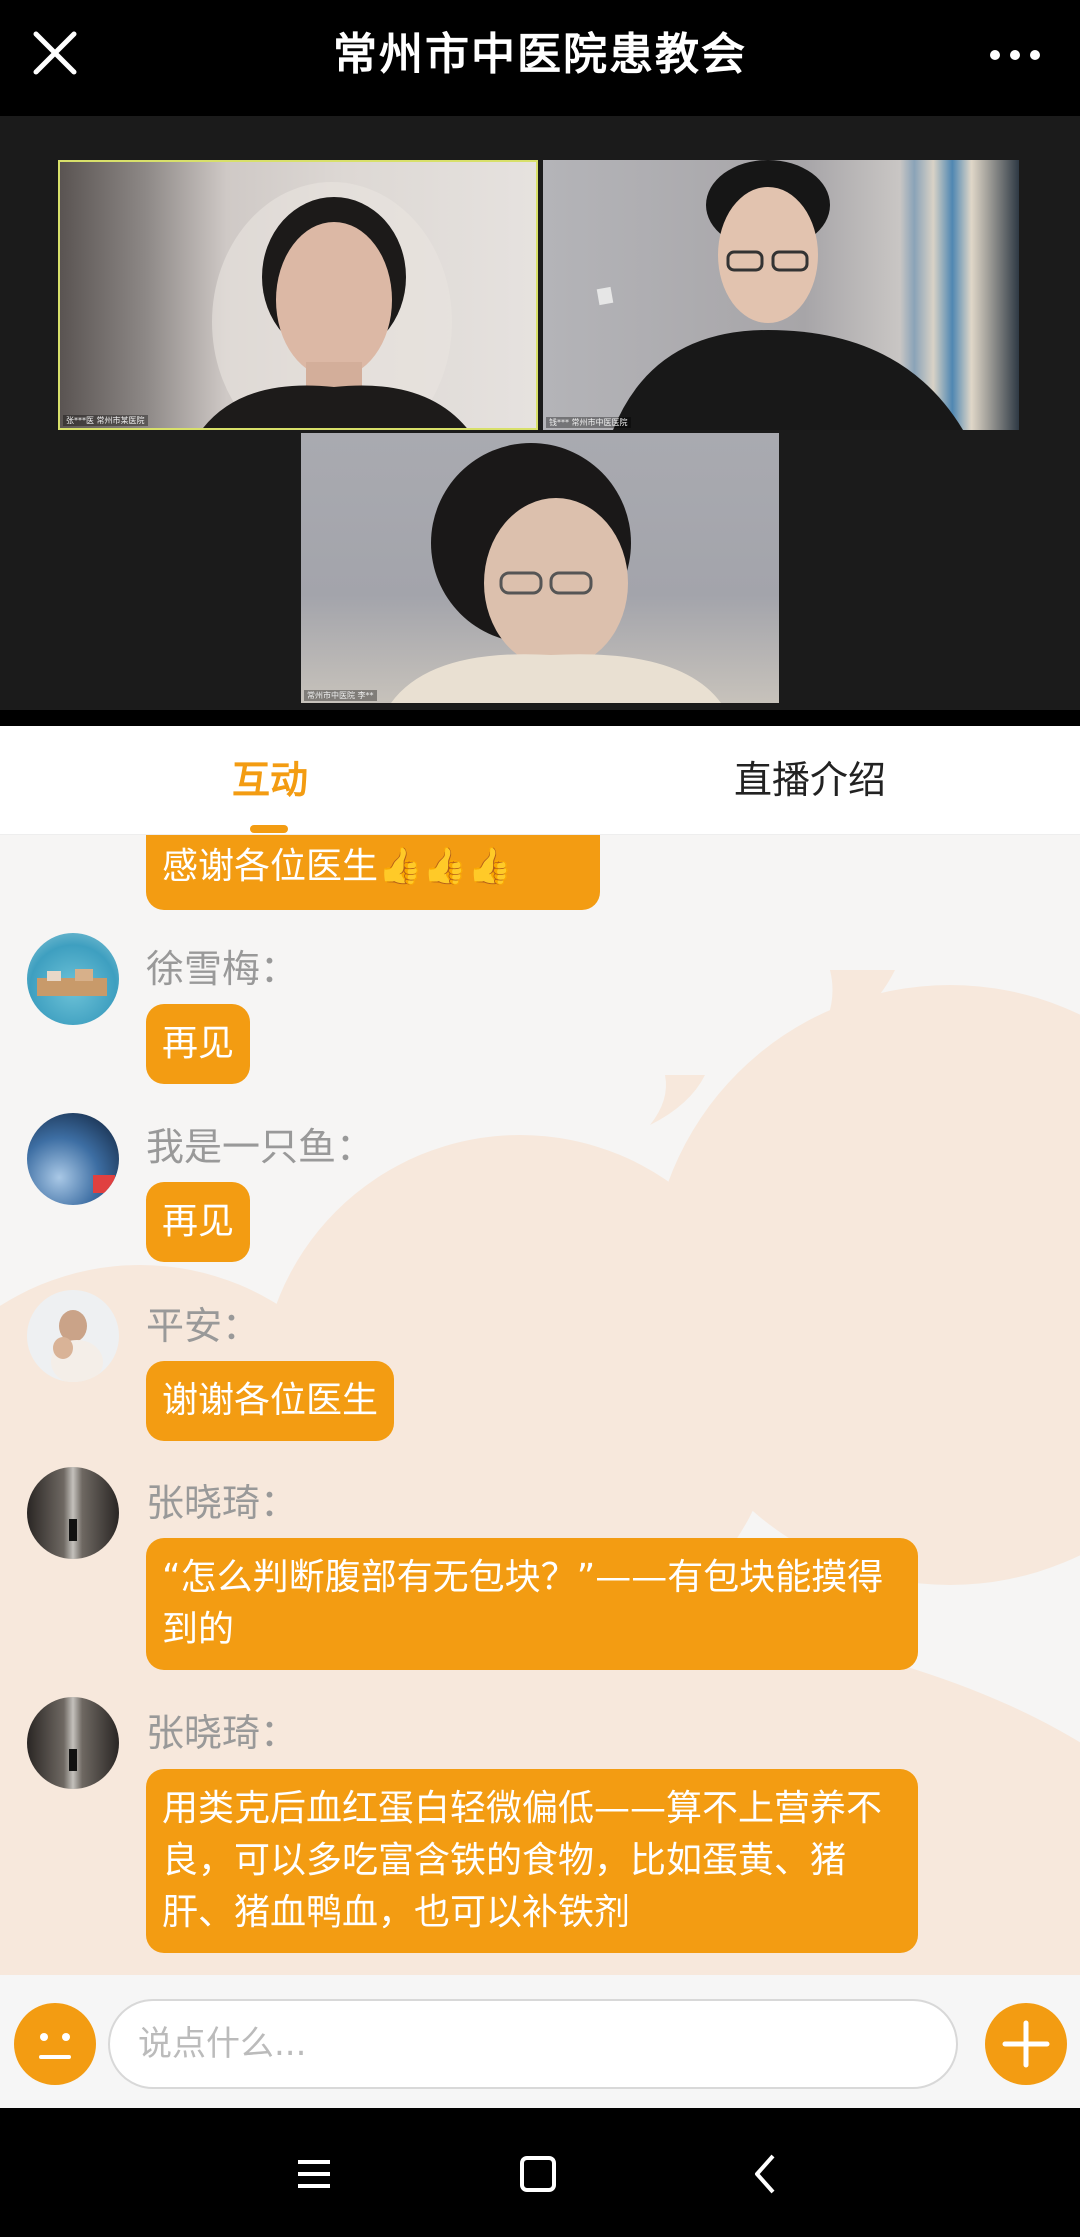 Image resolution: width=1080 pixels, height=2237 pixels. I want to click on tab-interaction: 互动, so click(270, 780).